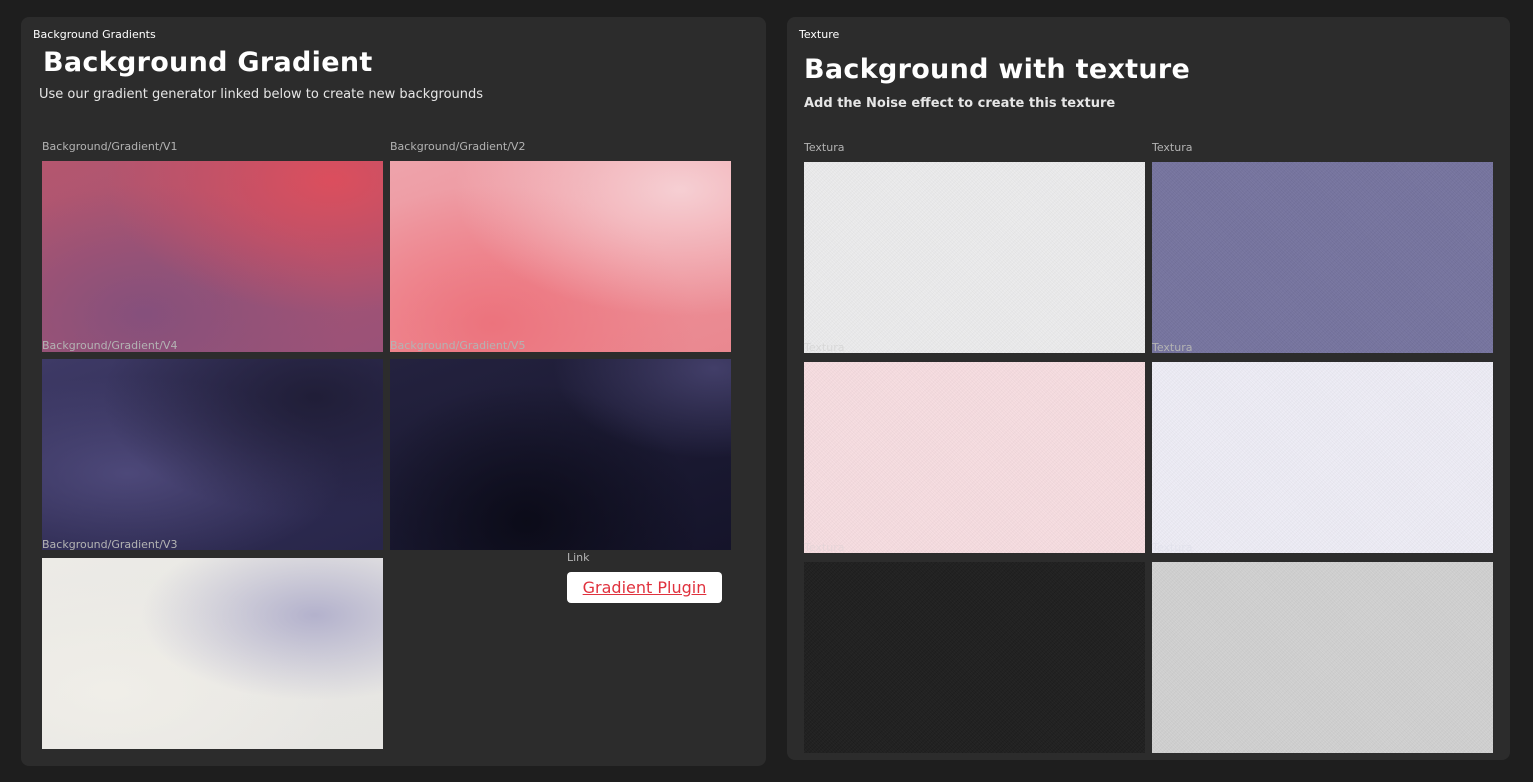  I want to click on gradient-swatch-v3, so click(212, 653).